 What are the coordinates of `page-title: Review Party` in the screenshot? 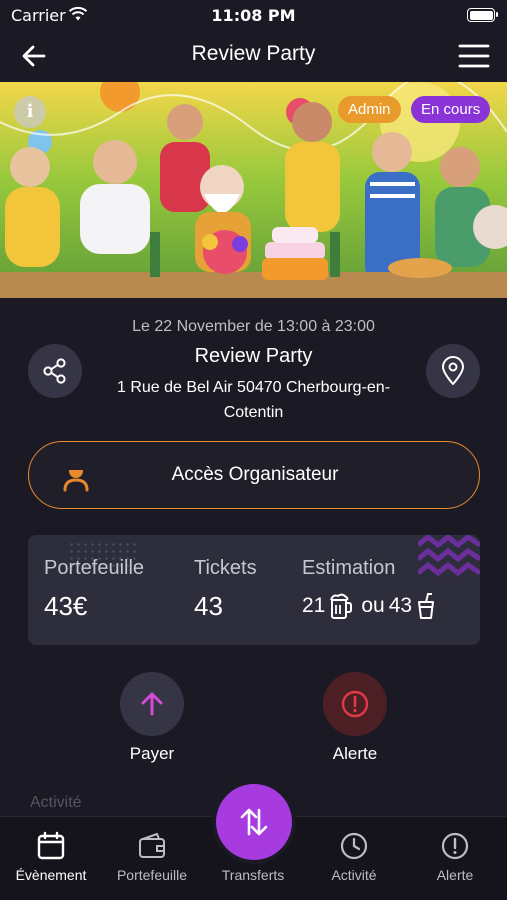 It's located at (253, 53).